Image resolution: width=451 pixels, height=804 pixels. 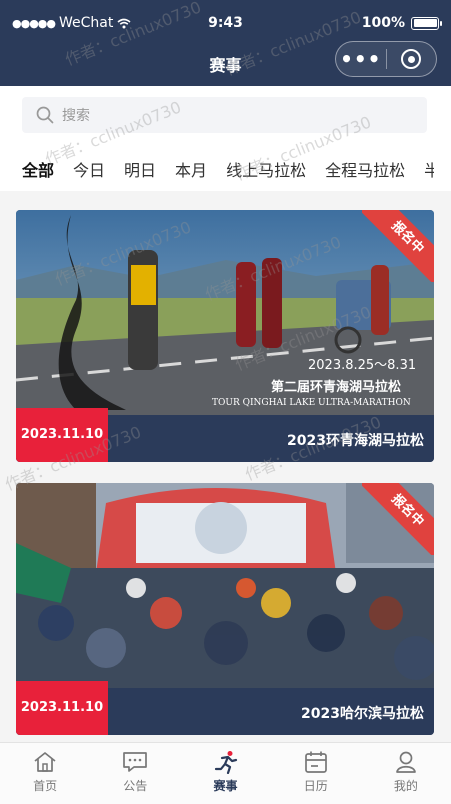 I want to click on more-menu-button: •••, so click(x=361, y=59).